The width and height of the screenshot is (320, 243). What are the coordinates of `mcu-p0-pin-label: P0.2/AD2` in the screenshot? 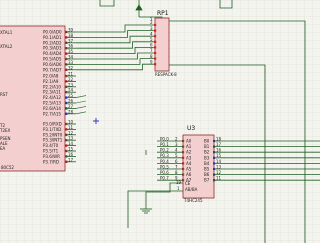 It's located at (52, 42).